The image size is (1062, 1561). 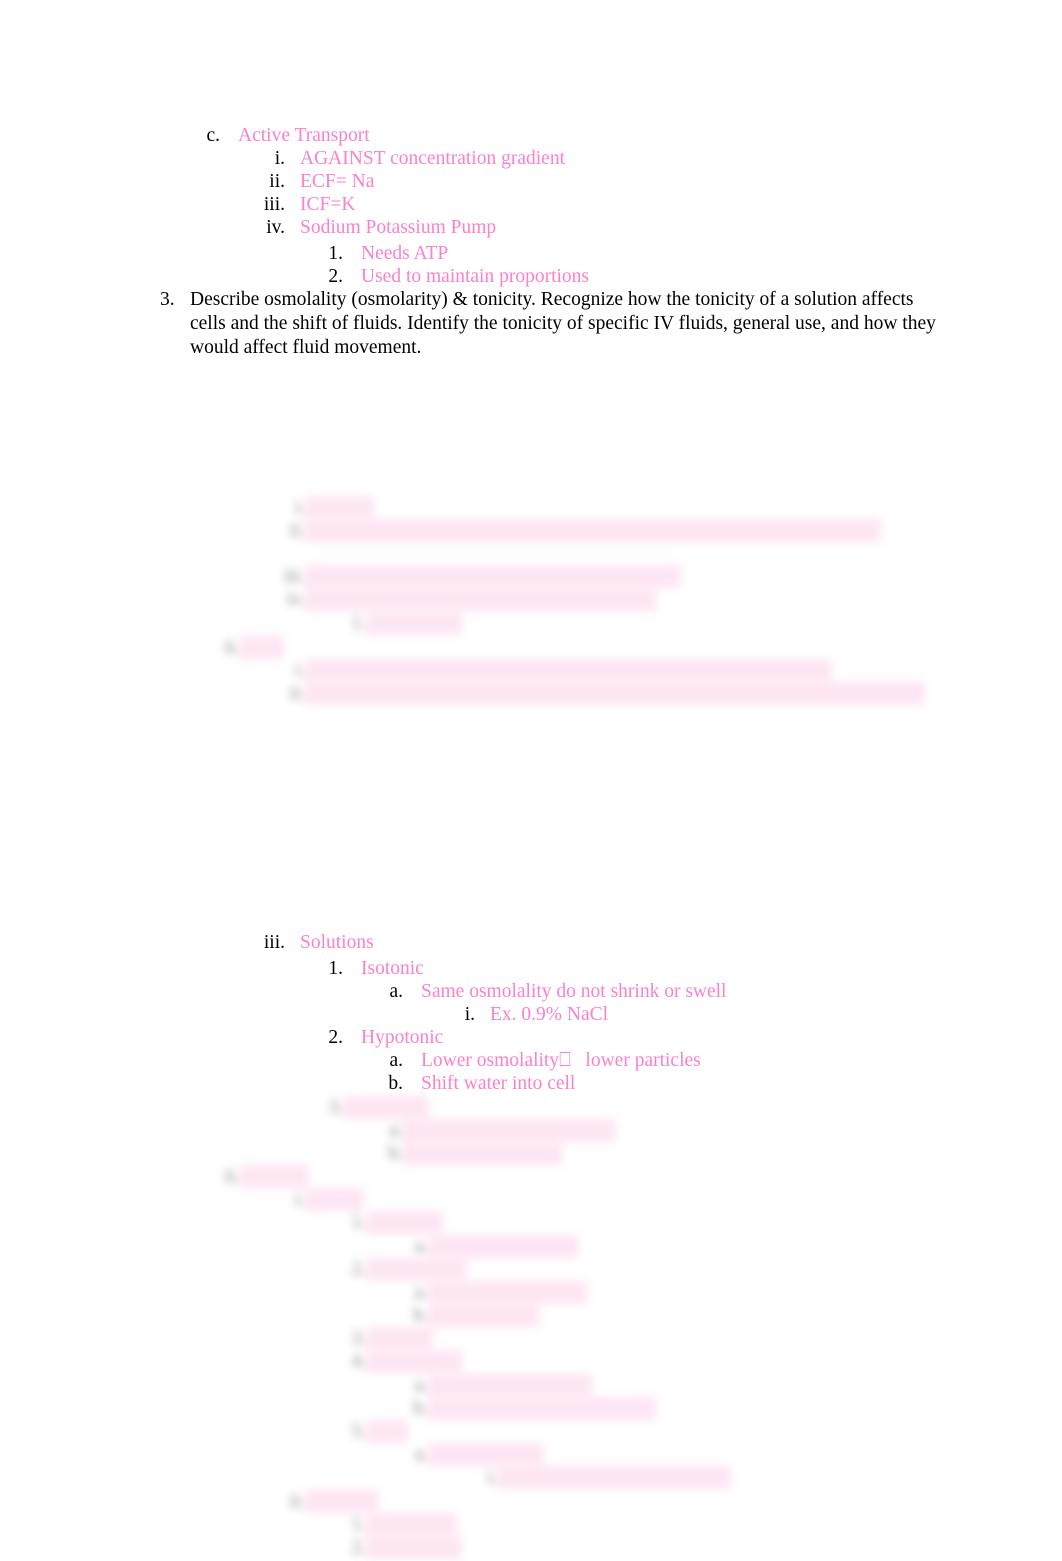 I want to click on obscured-list-item: iv., so click(x=463, y=599).